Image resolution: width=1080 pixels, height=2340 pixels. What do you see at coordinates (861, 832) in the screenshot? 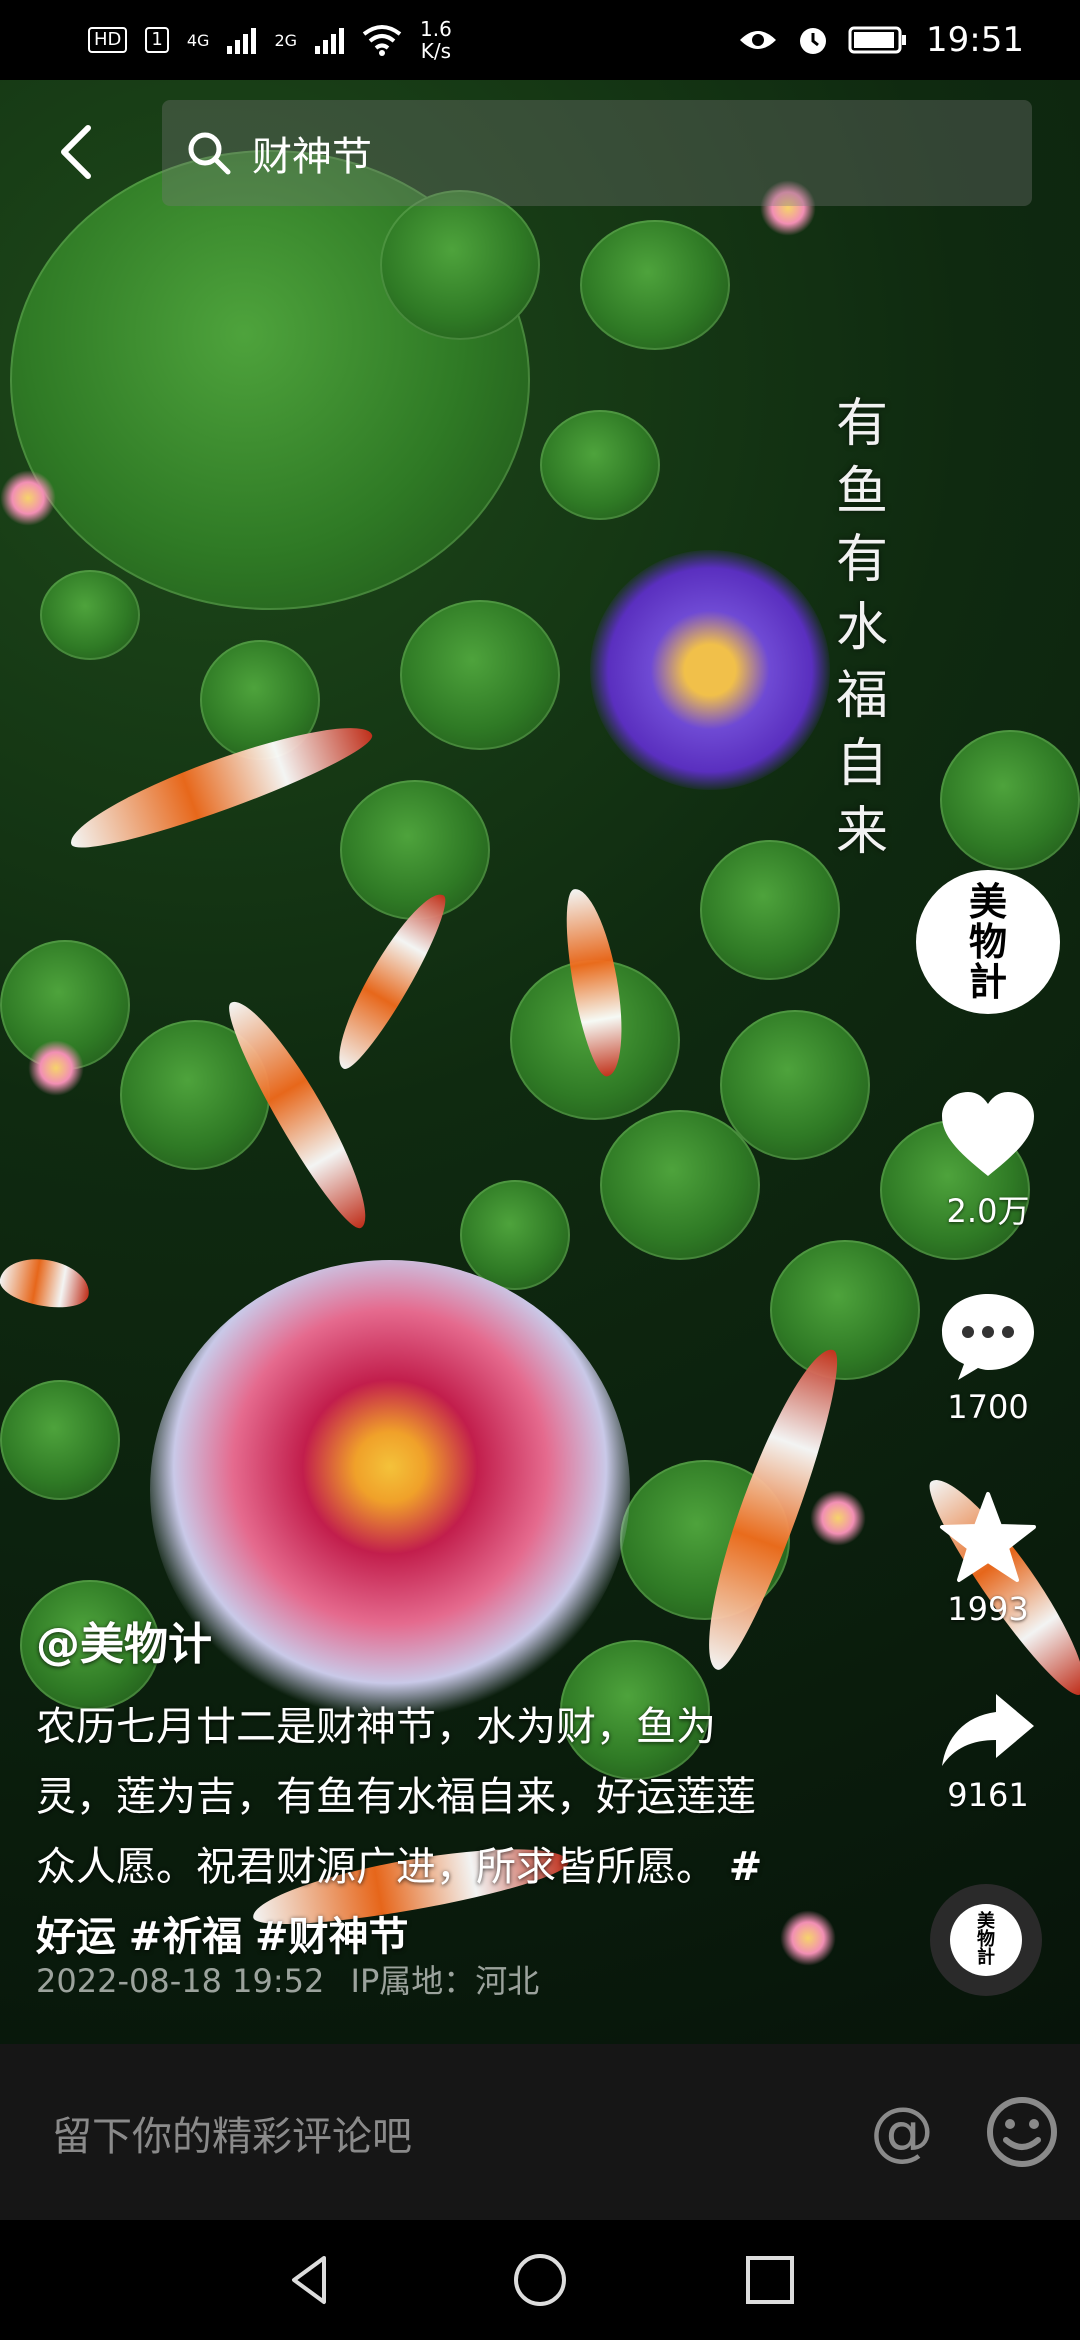
I see `vertical-char: 来` at bounding box center [861, 832].